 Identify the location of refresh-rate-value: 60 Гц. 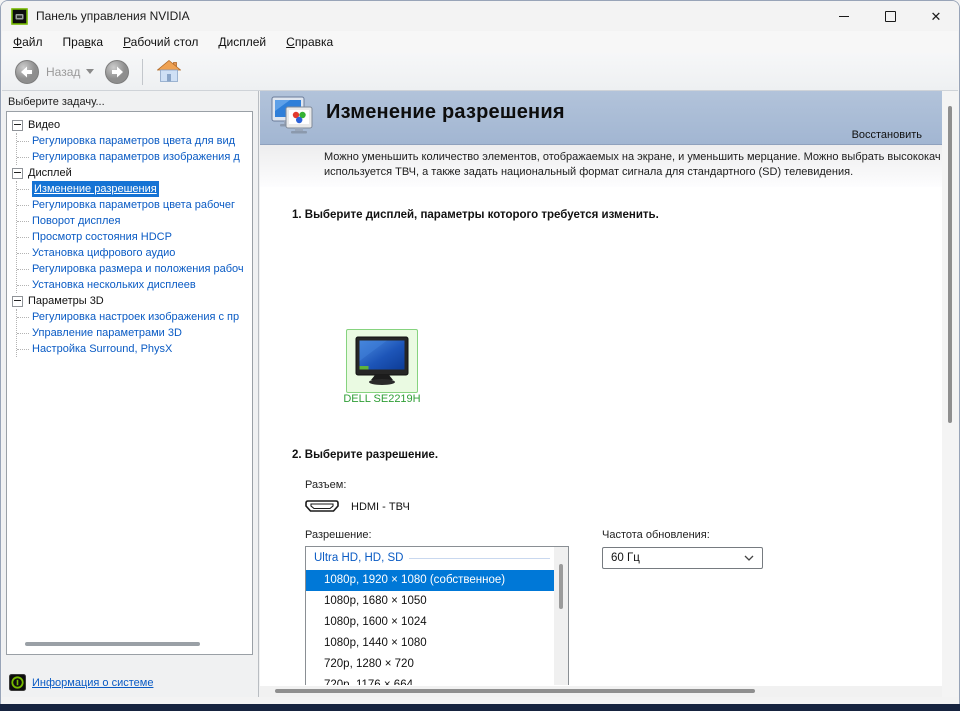
(625, 558).